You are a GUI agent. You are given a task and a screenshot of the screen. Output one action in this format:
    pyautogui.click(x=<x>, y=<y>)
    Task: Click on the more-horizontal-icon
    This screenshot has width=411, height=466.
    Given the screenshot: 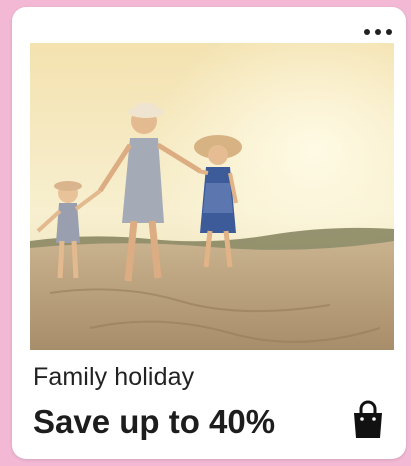 What is the action you would take?
    pyautogui.click(x=367, y=32)
    